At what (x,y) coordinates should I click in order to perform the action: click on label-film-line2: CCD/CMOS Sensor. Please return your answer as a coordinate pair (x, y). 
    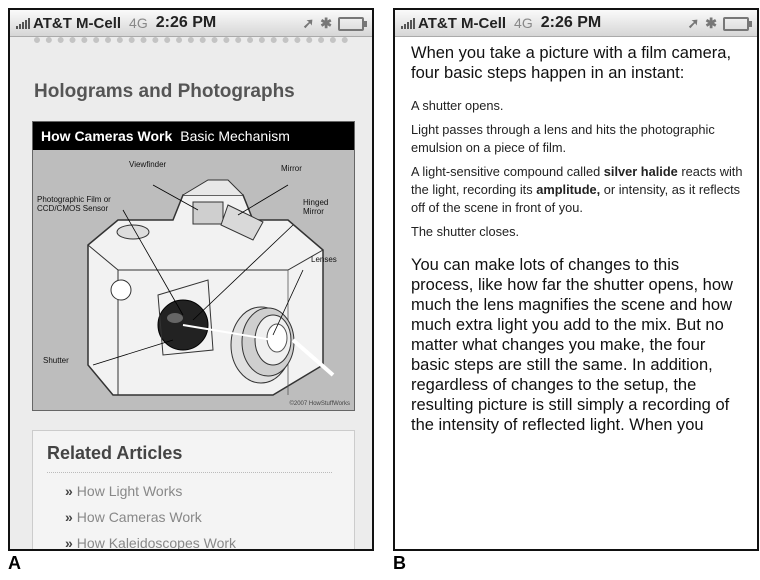
    Looking at the image, I should click on (73, 208).